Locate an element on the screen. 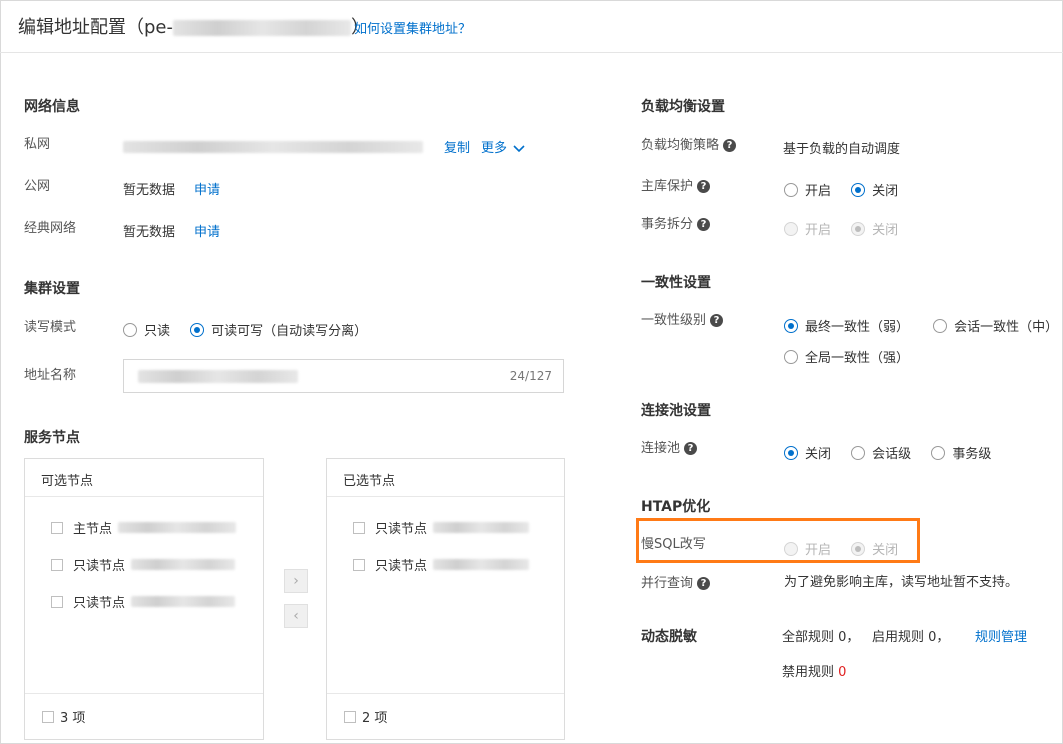  selected-nodes-header: 已选节点 is located at coordinates (445, 478).